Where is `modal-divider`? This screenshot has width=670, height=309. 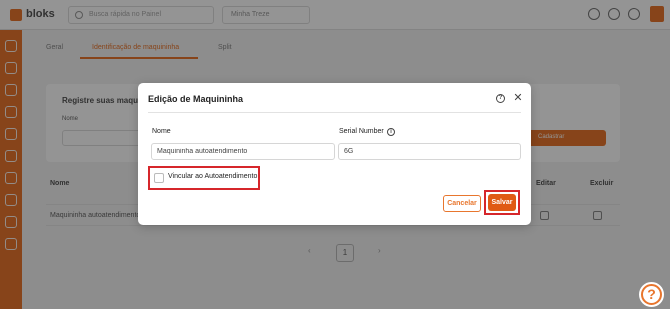 modal-divider is located at coordinates (334, 112).